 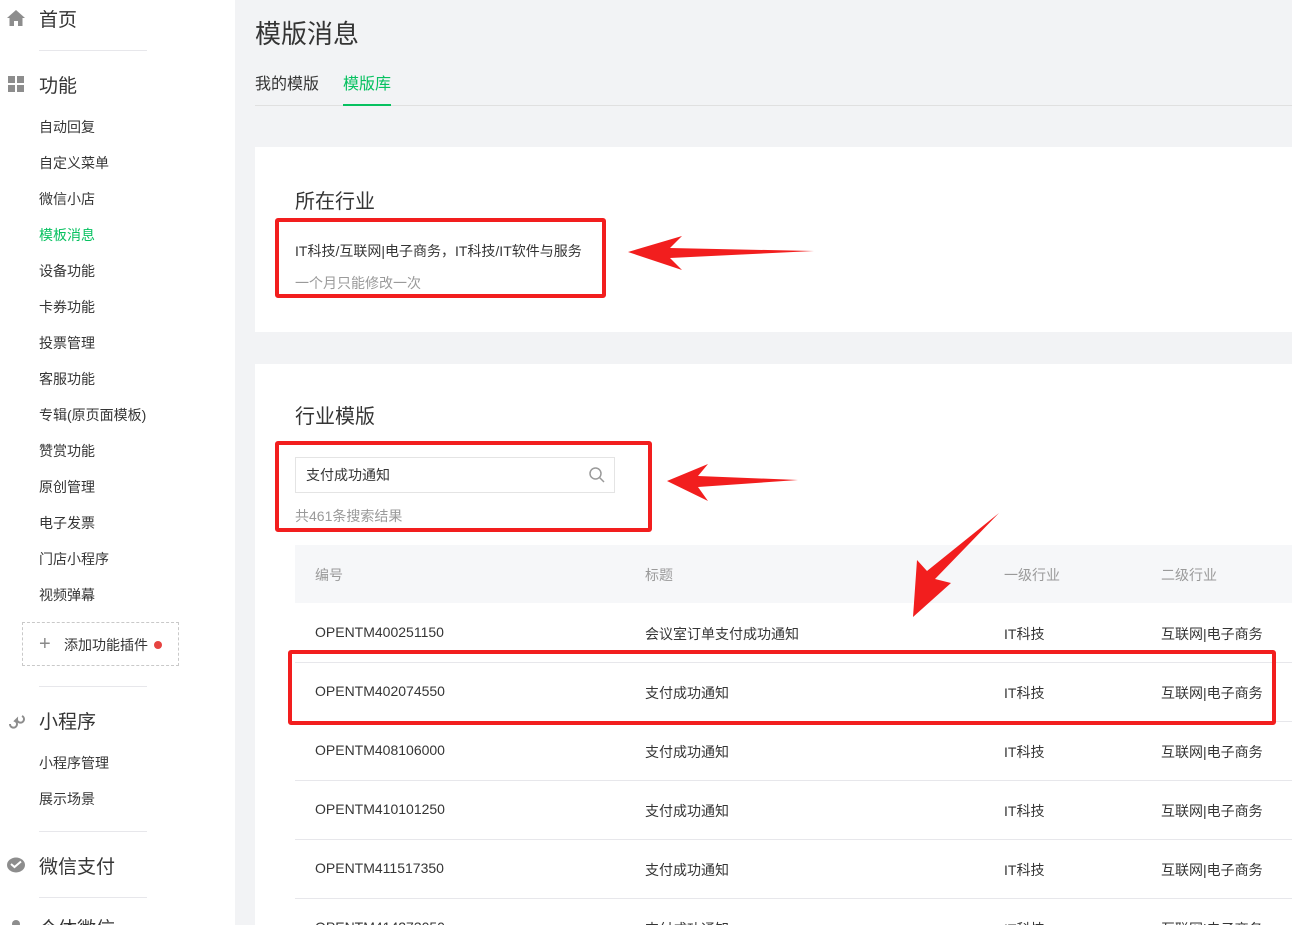 What do you see at coordinates (782, 687) in the screenshot?
I see `annotation-box-row` at bounding box center [782, 687].